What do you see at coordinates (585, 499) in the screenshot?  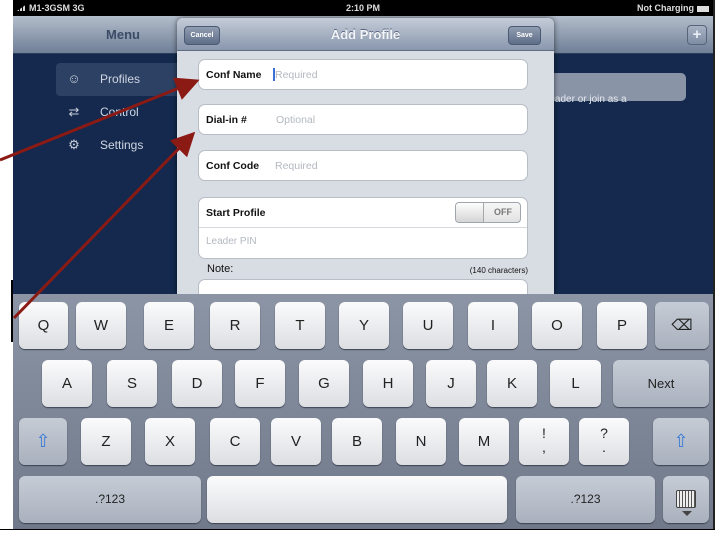 I see `numbers-key-right: .?123` at bounding box center [585, 499].